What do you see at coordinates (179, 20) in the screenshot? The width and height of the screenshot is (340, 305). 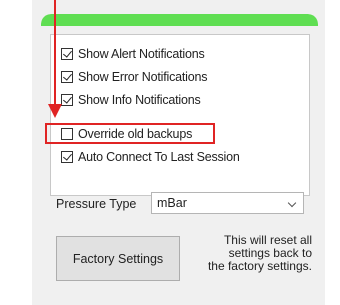 I see `panel-header-bar` at bounding box center [179, 20].